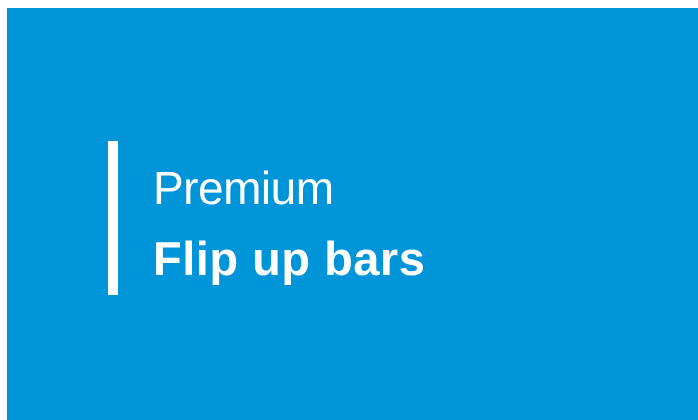 Image resolution: width=698 pixels, height=420 pixels. Describe the element at coordinates (289, 258) in the screenshot. I see `banner-title: Flip up bars` at that location.